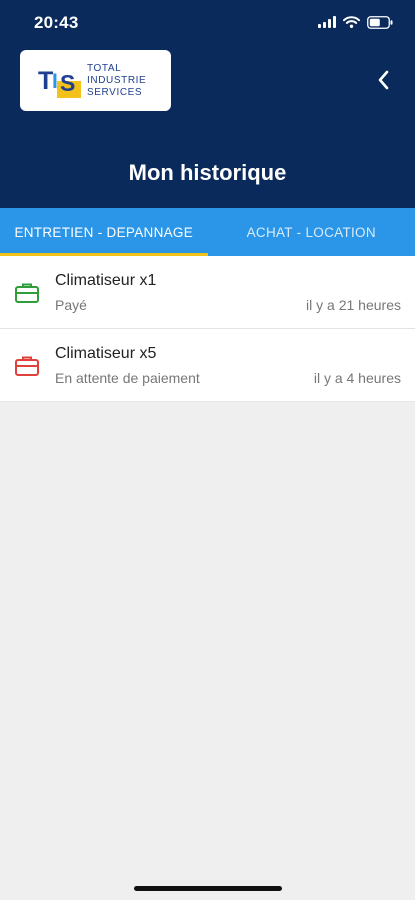 Image resolution: width=415 pixels, height=900 pixels. Describe the element at coordinates (115, 92) in the screenshot. I see `logo-line: SERVICES` at that location.